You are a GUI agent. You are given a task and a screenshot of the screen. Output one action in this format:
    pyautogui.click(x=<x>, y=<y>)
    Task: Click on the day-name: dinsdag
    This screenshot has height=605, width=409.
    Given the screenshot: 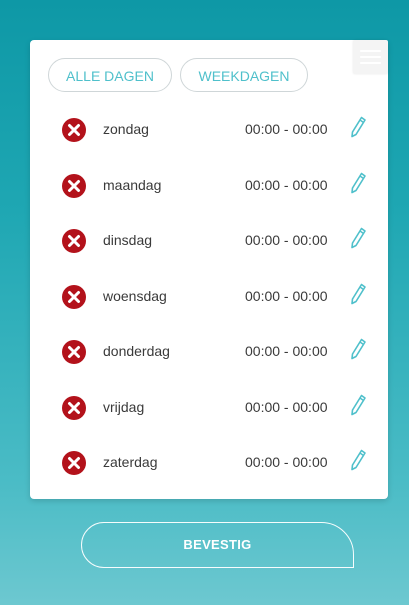 What is the action you would take?
    pyautogui.click(x=128, y=240)
    